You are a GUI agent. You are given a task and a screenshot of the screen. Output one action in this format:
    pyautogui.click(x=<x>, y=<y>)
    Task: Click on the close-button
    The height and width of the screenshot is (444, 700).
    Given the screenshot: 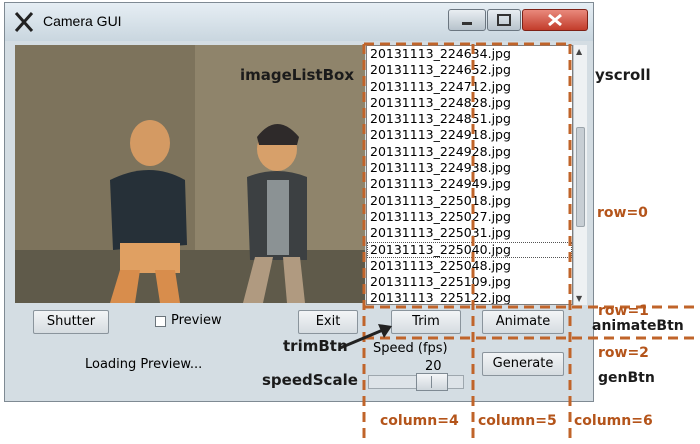 What is the action you would take?
    pyautogui.click(x=555, y=20)
    